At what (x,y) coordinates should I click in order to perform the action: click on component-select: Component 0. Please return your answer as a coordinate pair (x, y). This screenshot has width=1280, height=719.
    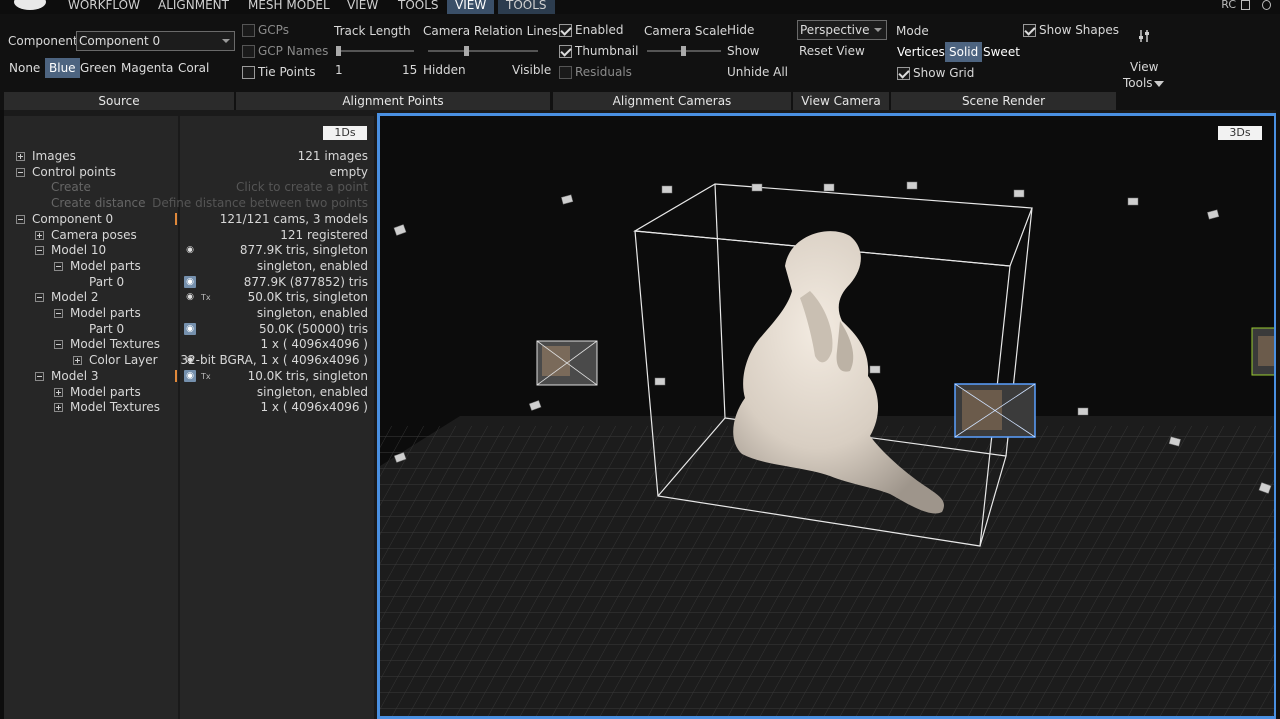
    Looking at the image, I should click on (155, 41).